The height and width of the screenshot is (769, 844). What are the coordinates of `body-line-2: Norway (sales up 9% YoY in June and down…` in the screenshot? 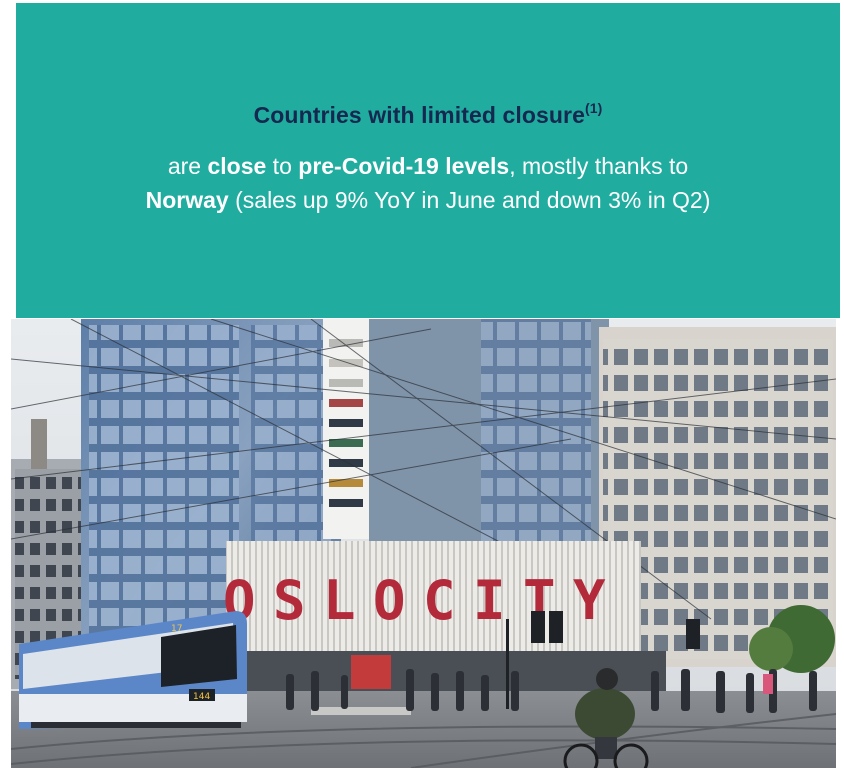 It's located at (428, 200).